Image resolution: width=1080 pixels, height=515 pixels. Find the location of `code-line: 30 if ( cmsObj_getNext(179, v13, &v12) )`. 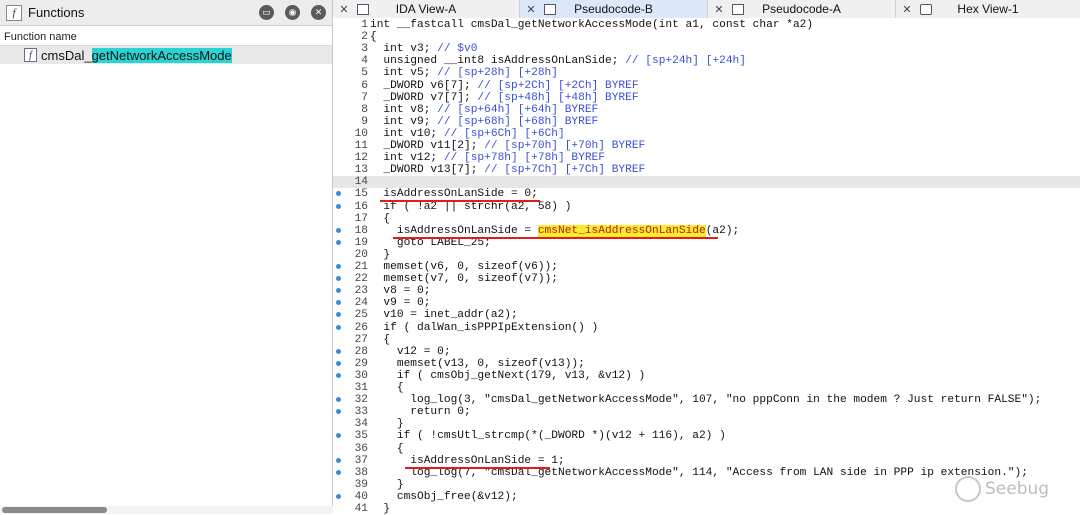

code-line: 30 if ( cmsObj_getNext(179, v13, &v12) ) is located at coordinates (706, 376).